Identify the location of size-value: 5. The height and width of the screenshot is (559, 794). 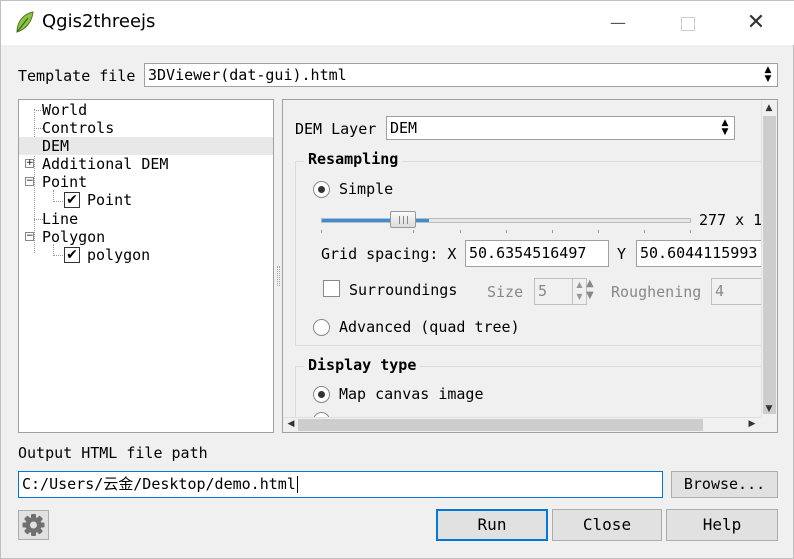
(543, 291).